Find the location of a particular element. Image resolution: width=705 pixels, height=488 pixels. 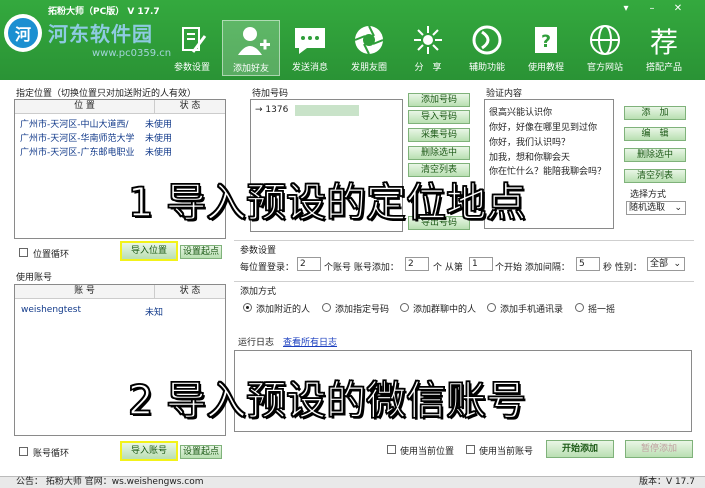

helper-icon is located at coordinates (487, 40).